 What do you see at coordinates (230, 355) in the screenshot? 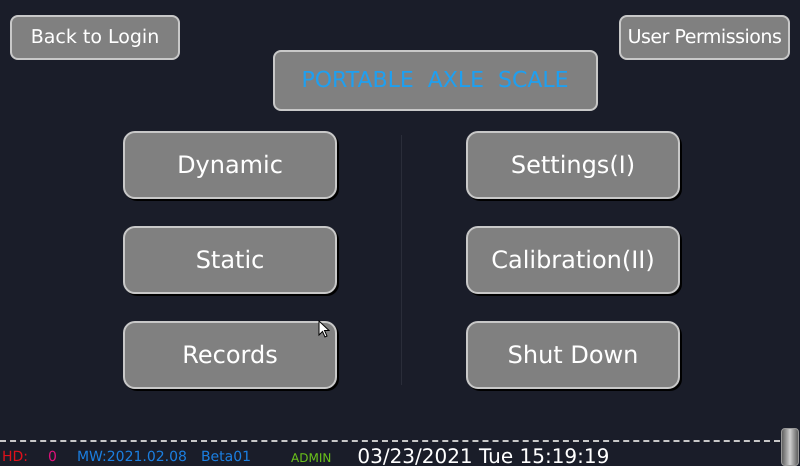
I see `menu-button: Records` at bounding box center [230, 355].